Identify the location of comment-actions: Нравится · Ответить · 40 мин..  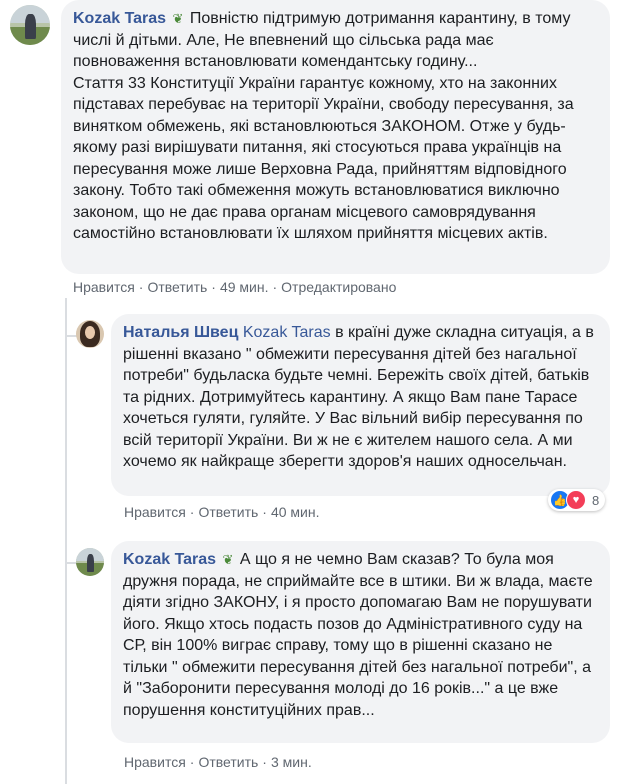
(222, 512).